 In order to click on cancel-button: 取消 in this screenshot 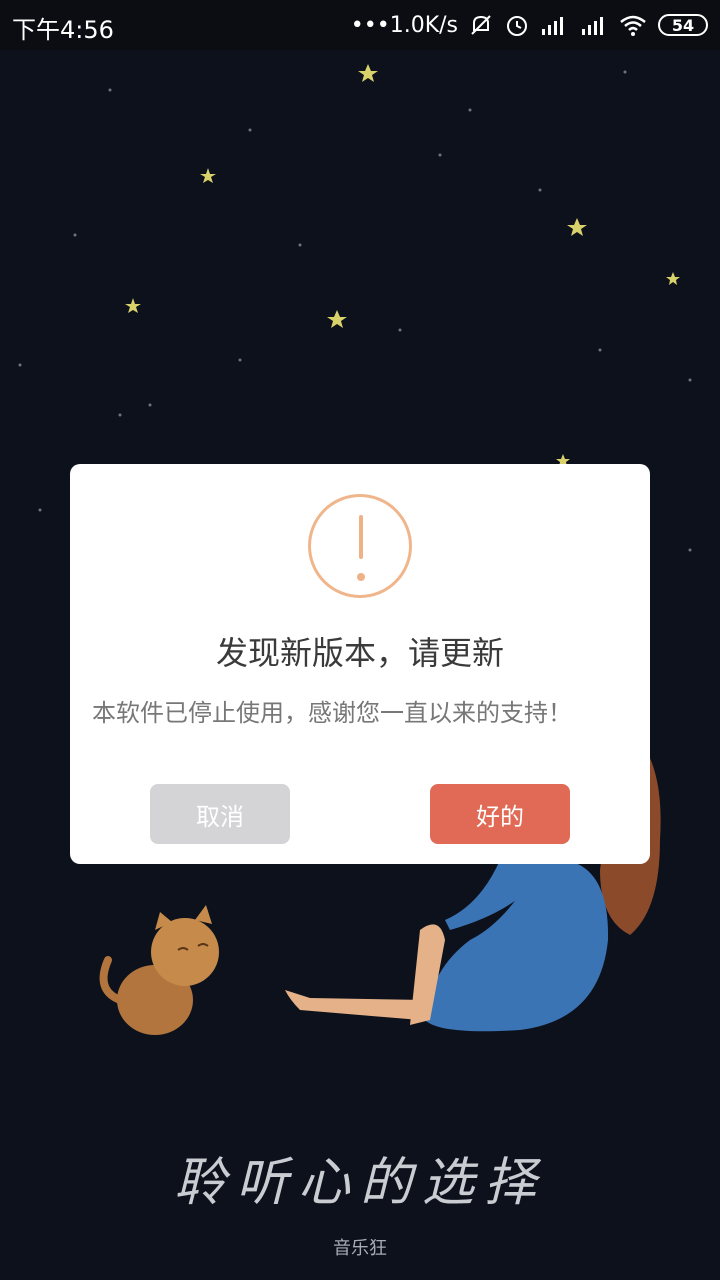, I will do `click(220, 814)`.